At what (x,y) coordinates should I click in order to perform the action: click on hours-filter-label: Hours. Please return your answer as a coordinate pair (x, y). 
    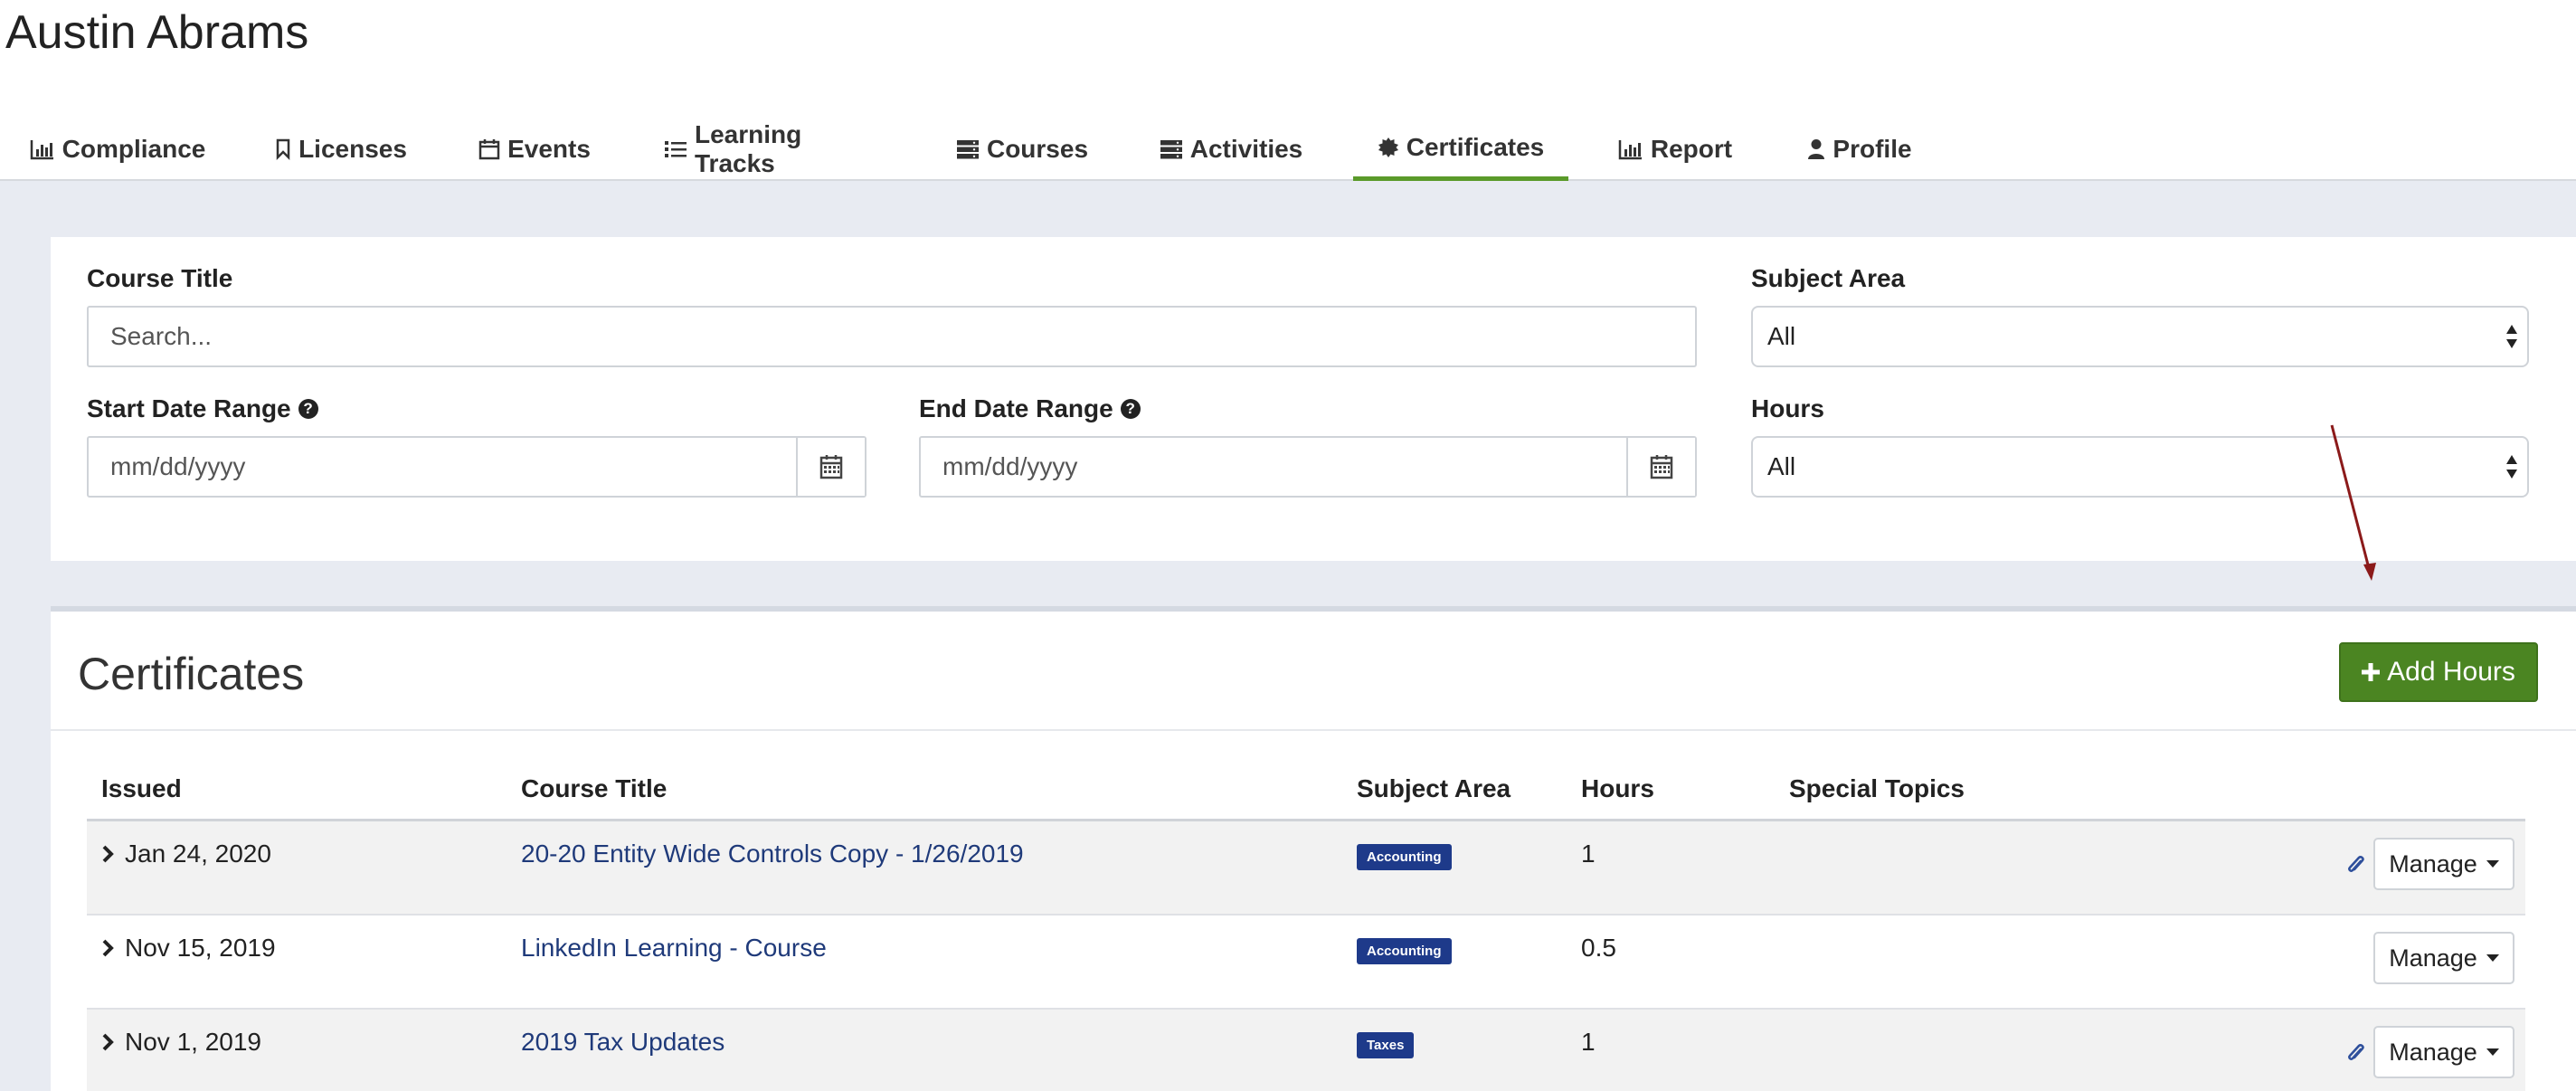
    Looking at the image, I should click on (1788, 408).